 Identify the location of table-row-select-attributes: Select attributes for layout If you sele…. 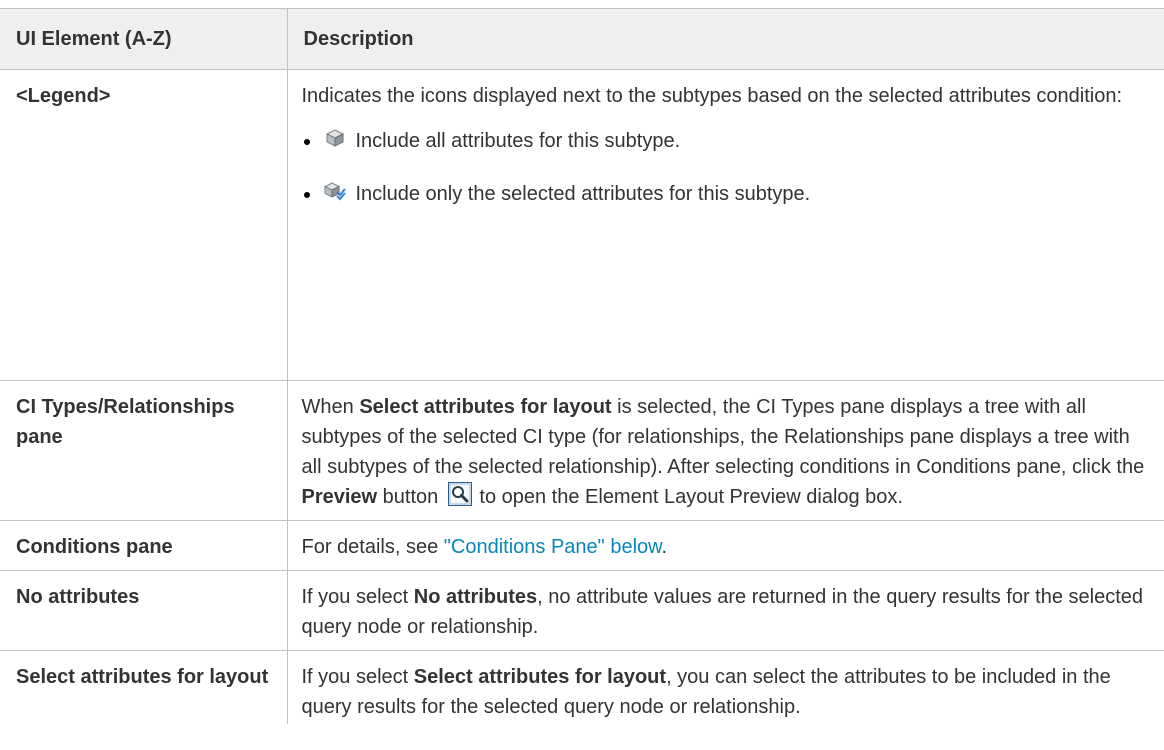
(582, 687).